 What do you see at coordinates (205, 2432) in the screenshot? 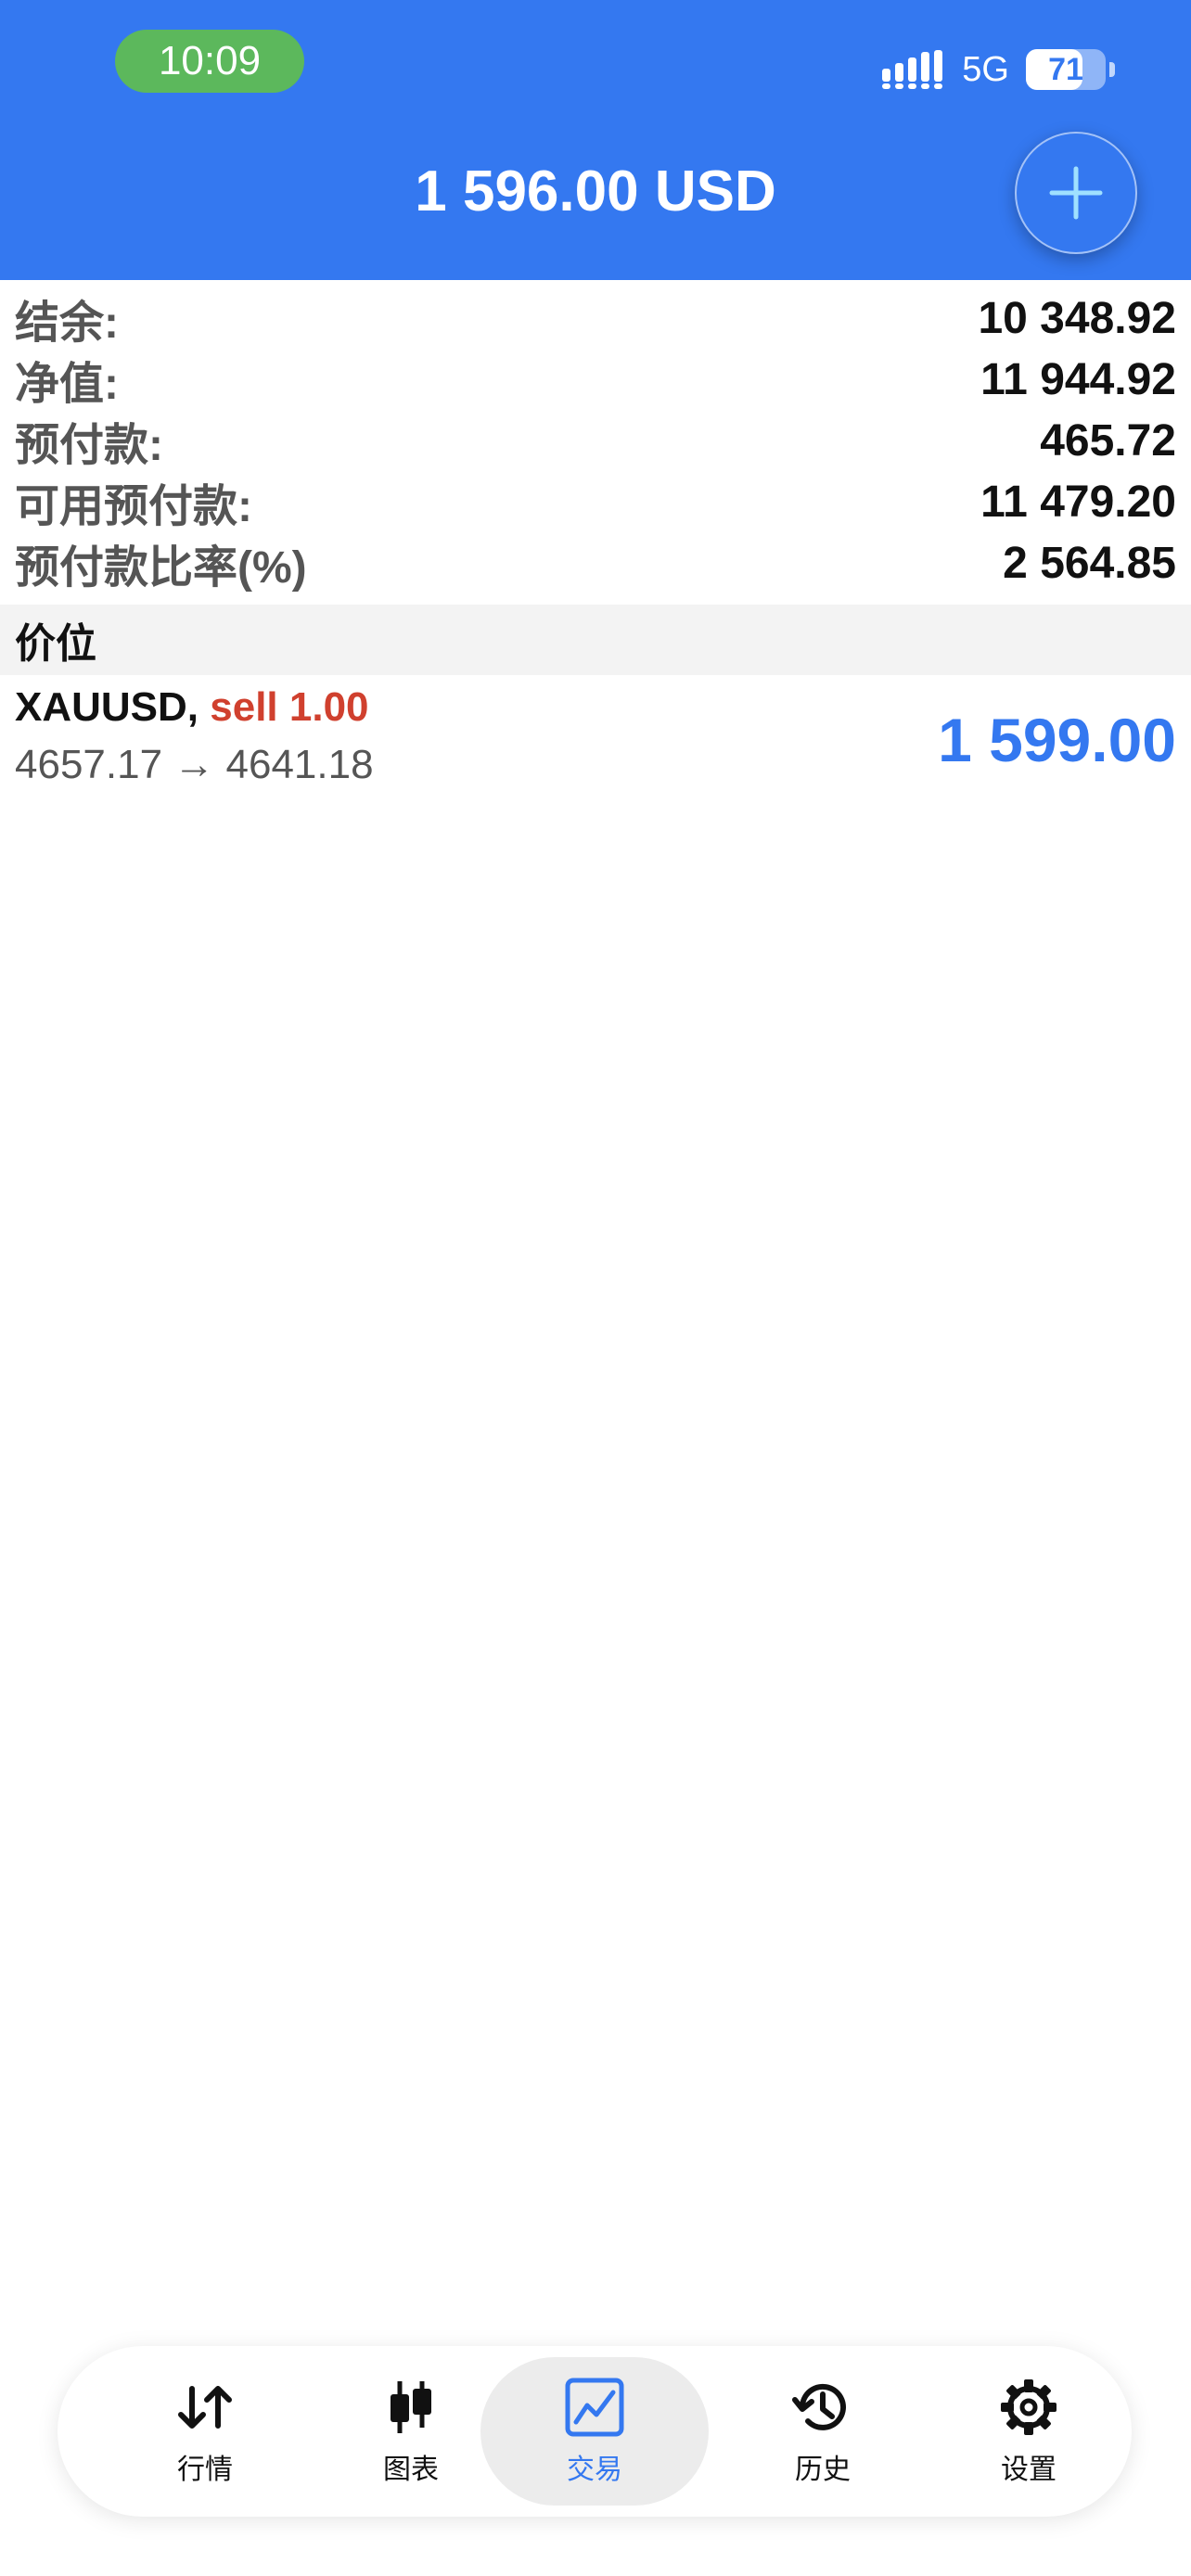
I see `tab-quotes: 行情` at bounding box center [205, 2432].